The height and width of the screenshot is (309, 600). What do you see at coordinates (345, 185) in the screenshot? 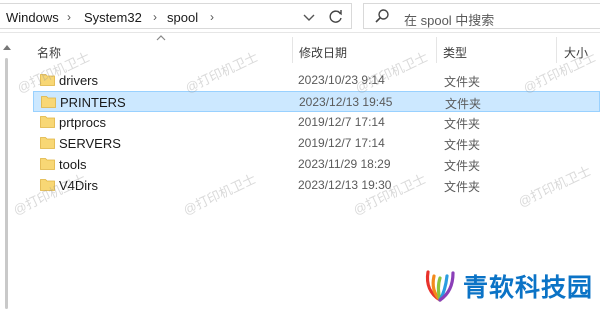
I see `file-modified: 2023/12/13 19:30` at bounding box center [345, 185].